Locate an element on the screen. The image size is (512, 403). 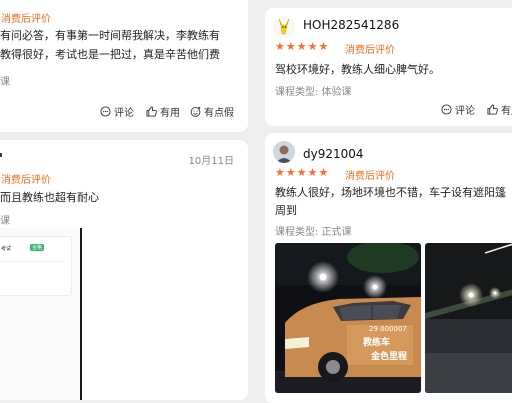
review-date: 10月11日 is located at coordinates (211, 161).